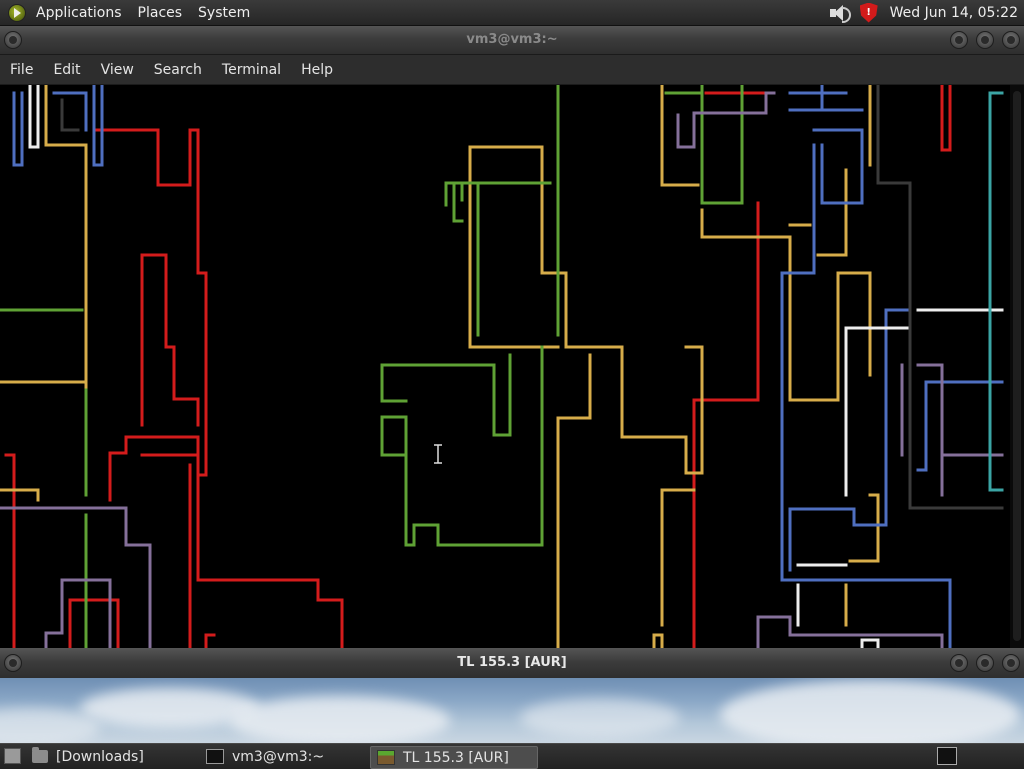 The height and width of the screenshot is (769, 1024). What do you see at coordinates (868, 12) in the screenshot?
I see `security-shield-icon: !` at bounding box center [868, 12].